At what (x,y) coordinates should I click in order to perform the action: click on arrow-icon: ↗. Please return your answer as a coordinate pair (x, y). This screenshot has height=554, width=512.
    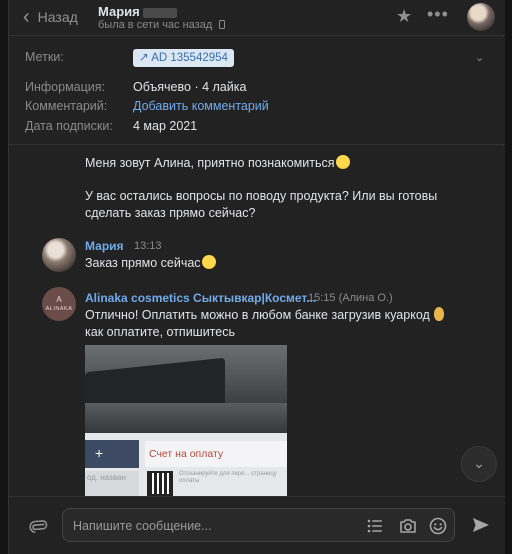
    Looking at the image, I should click on (145, 58).